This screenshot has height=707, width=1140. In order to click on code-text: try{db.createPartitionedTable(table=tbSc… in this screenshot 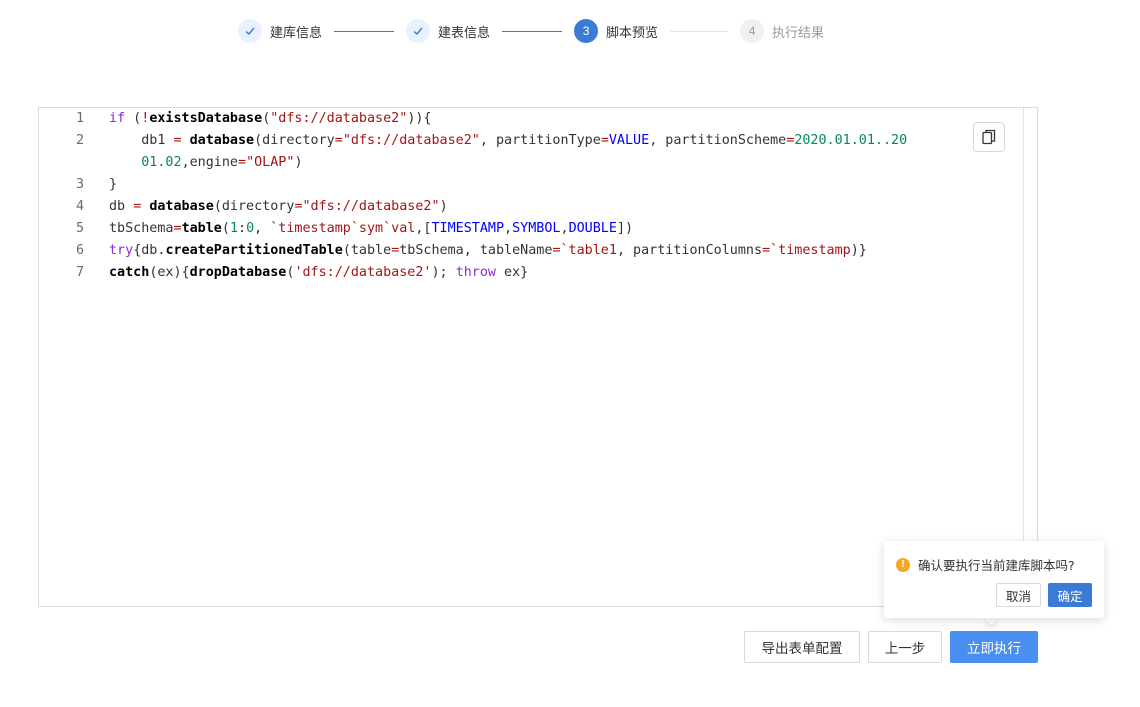, I will do `click(488, 250)`.